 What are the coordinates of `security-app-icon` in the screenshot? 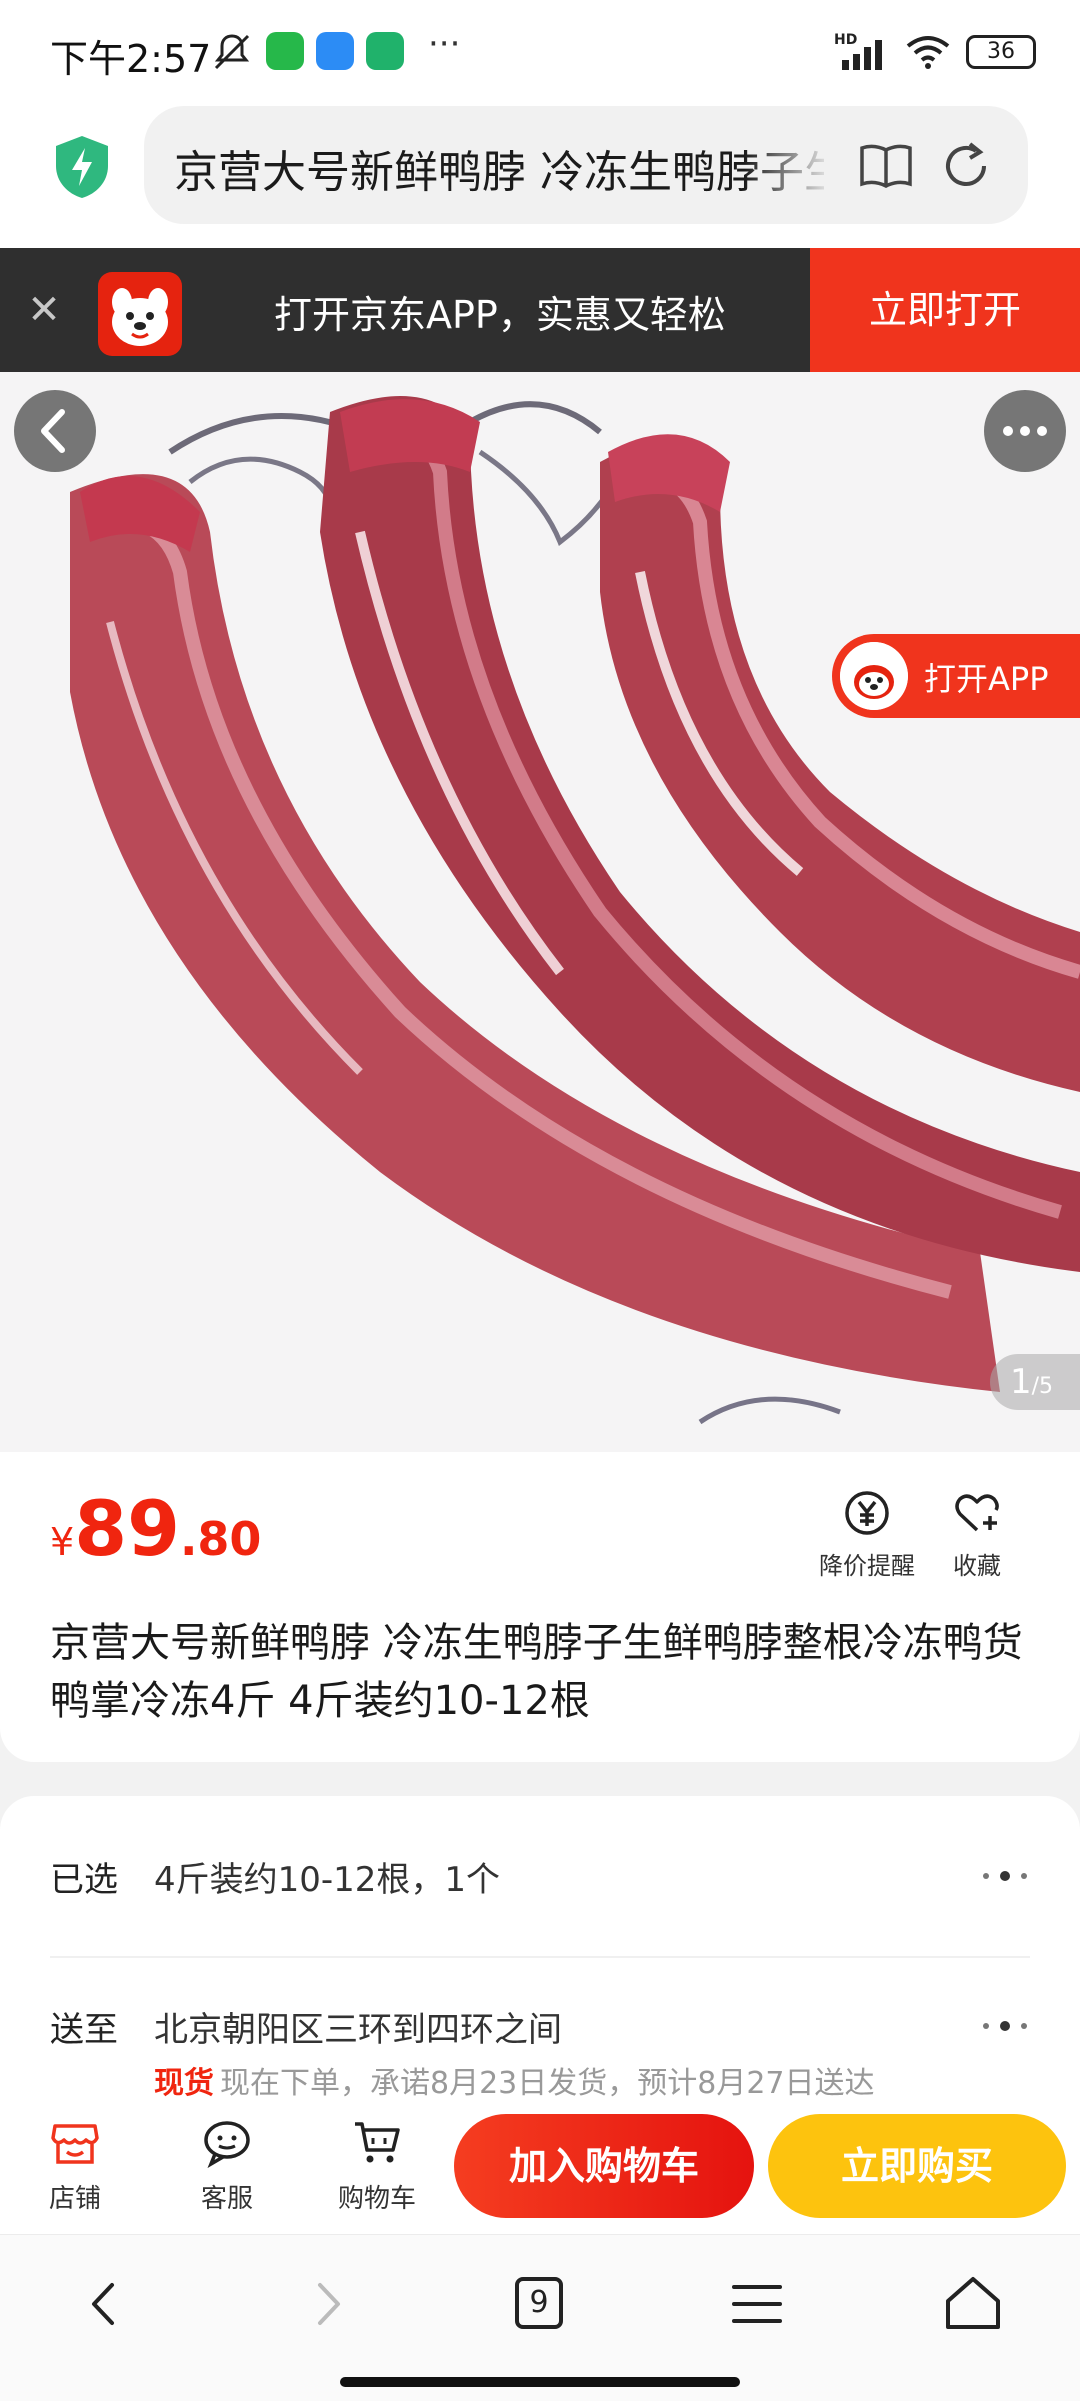 It's located at (385, 51).